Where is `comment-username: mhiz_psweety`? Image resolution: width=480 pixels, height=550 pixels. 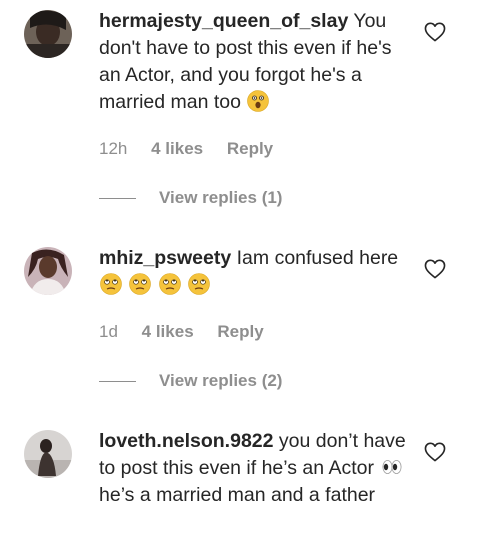 comment-username: mhiz_psweety is located at coordinates (165, 258).